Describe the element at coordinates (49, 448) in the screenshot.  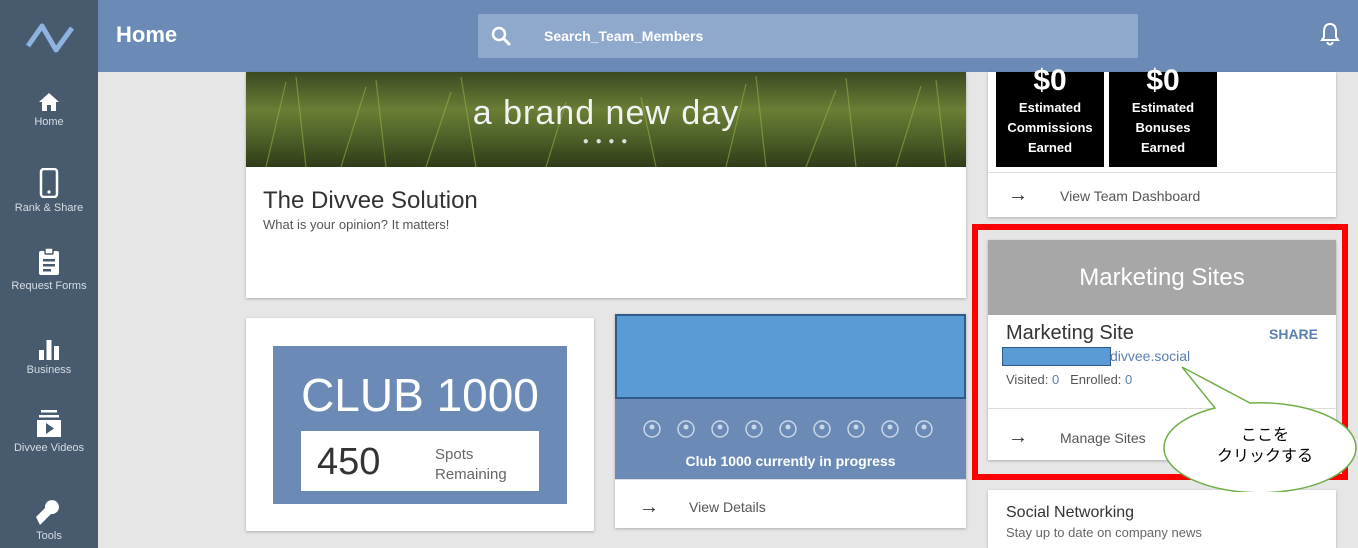
I see `sidebar-item-label: Divvee Videos` at that location.